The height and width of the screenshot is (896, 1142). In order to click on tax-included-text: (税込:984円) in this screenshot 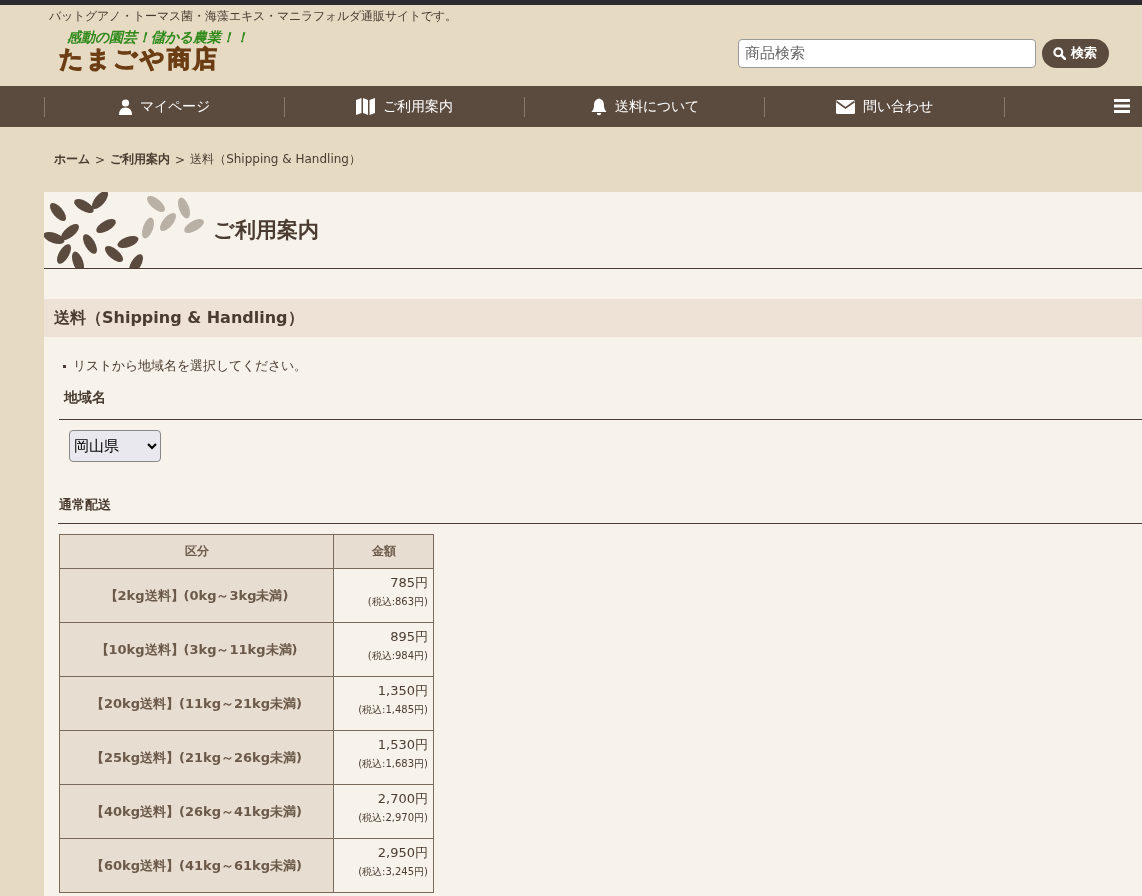, I will do `click(397, 656)`.